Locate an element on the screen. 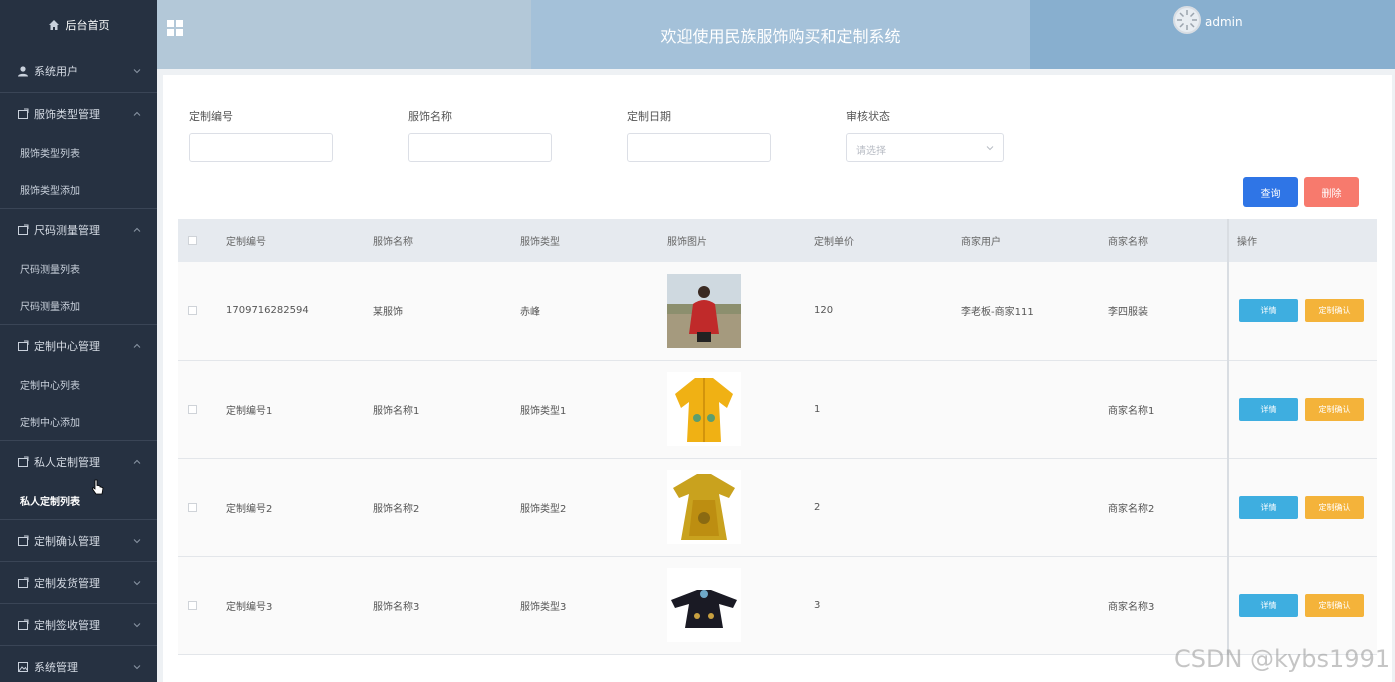 This screenshot has width=1395, height=682. cell-custom-id: 1709716282594 is located at coordinates (299, 311).